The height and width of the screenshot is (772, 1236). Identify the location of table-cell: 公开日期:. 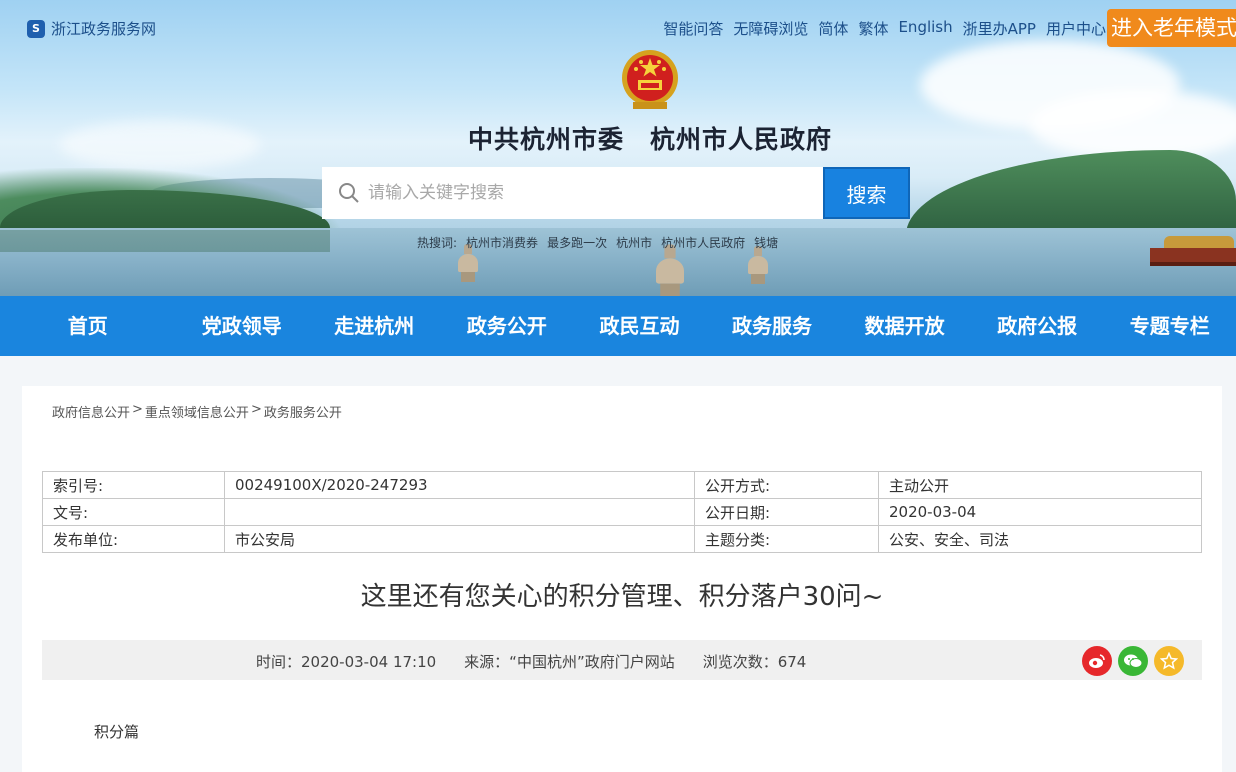
(786, 512).